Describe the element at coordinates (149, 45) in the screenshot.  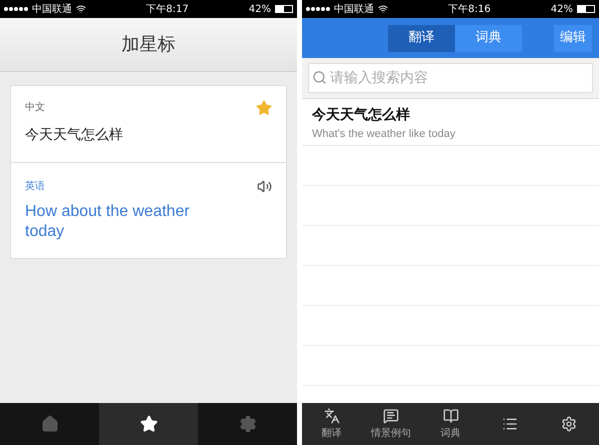
I see `page-title: 加星标` at that location.